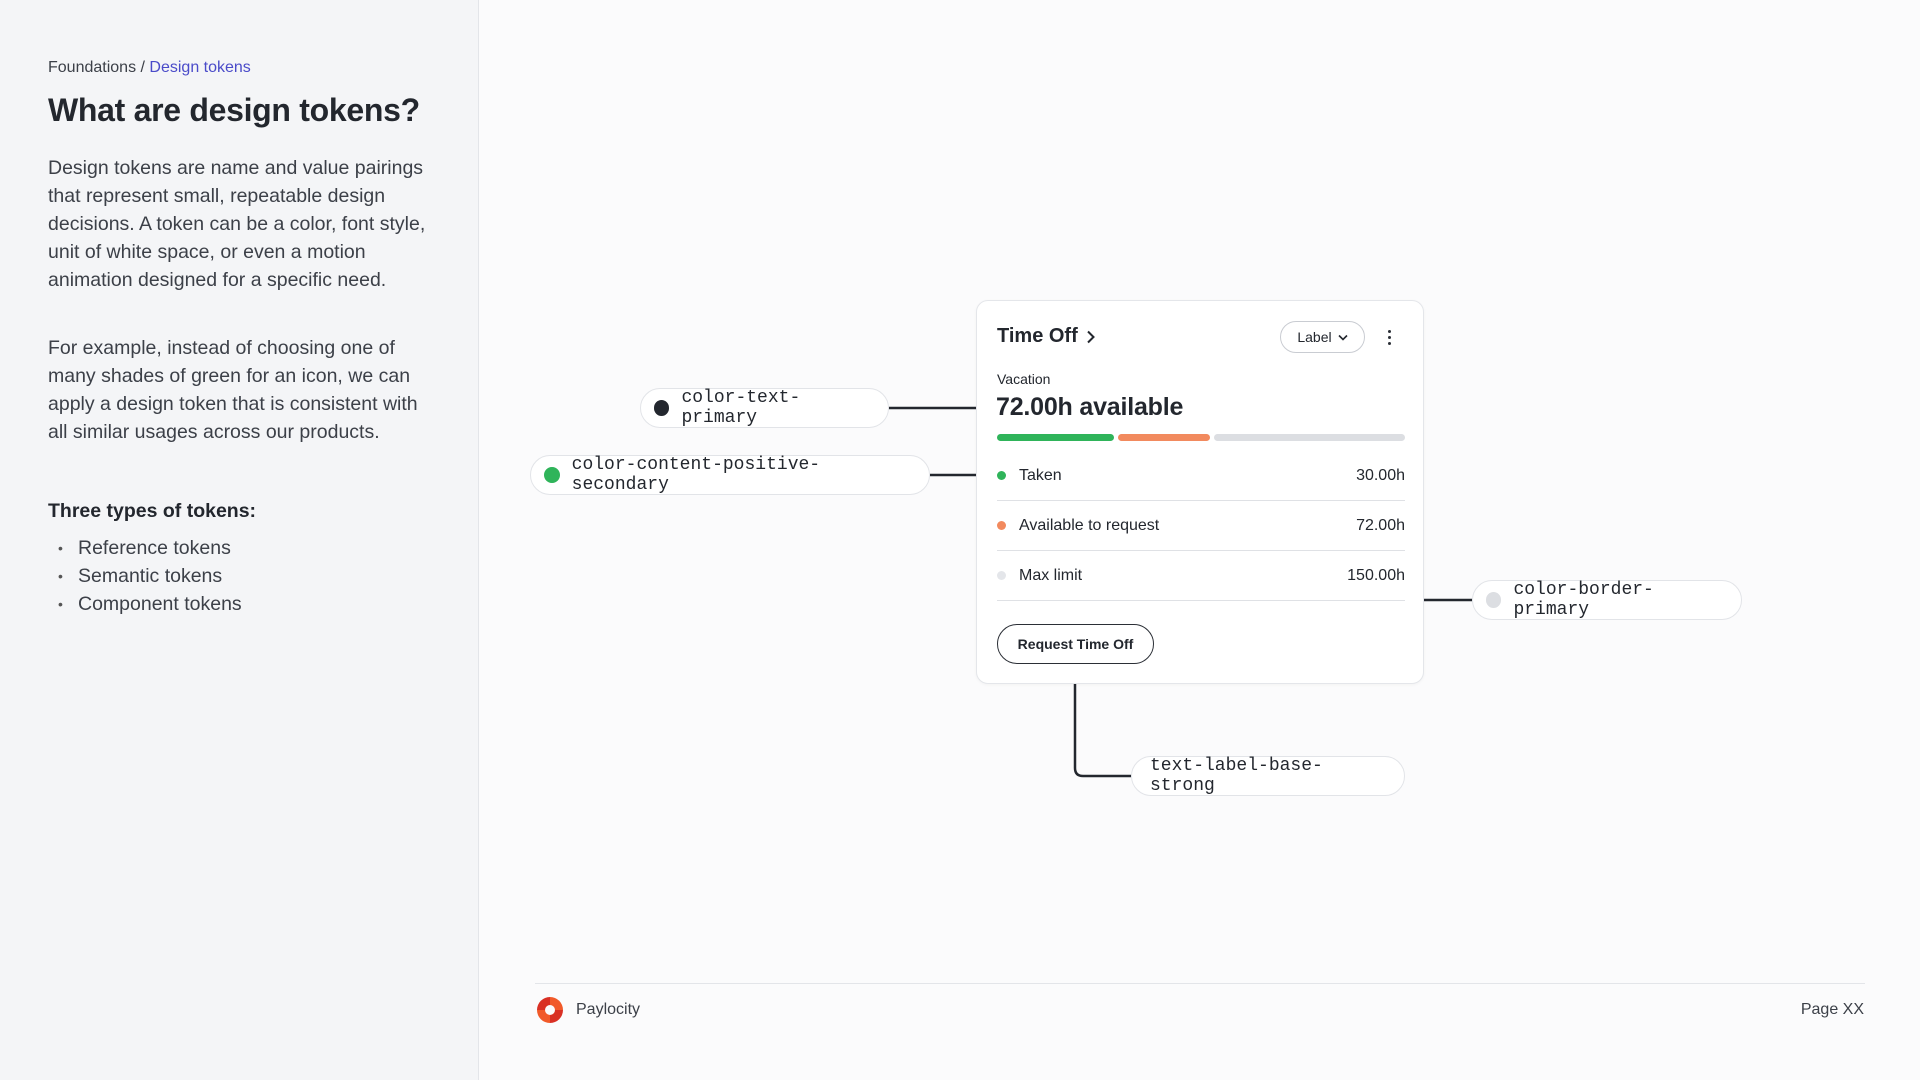 Image resolution: width=1920 pixels, height=1080 pixels. What do you see at coordinates (150, 548) in the screenshot?
I see `list-item: Reference tokens` at bounding box center [150, 548].